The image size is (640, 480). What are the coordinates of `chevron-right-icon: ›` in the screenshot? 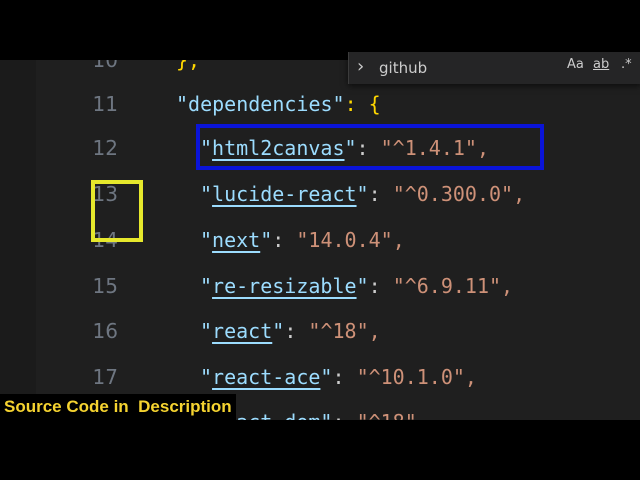 It's located at (360, 66).